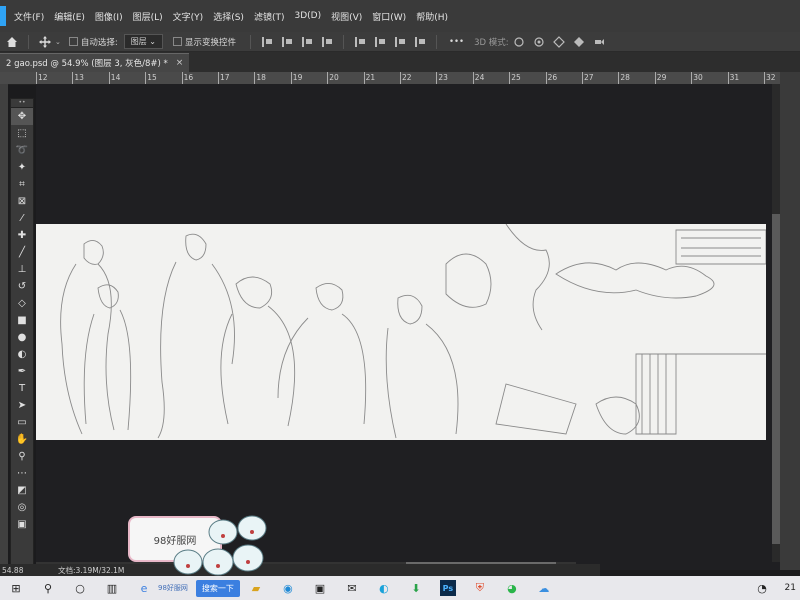 This screenshot has width=800, height=600. Describe the element at coordinates (22, 490) in the screenshot. I see `color-swatch-icon: ◩` at that location.